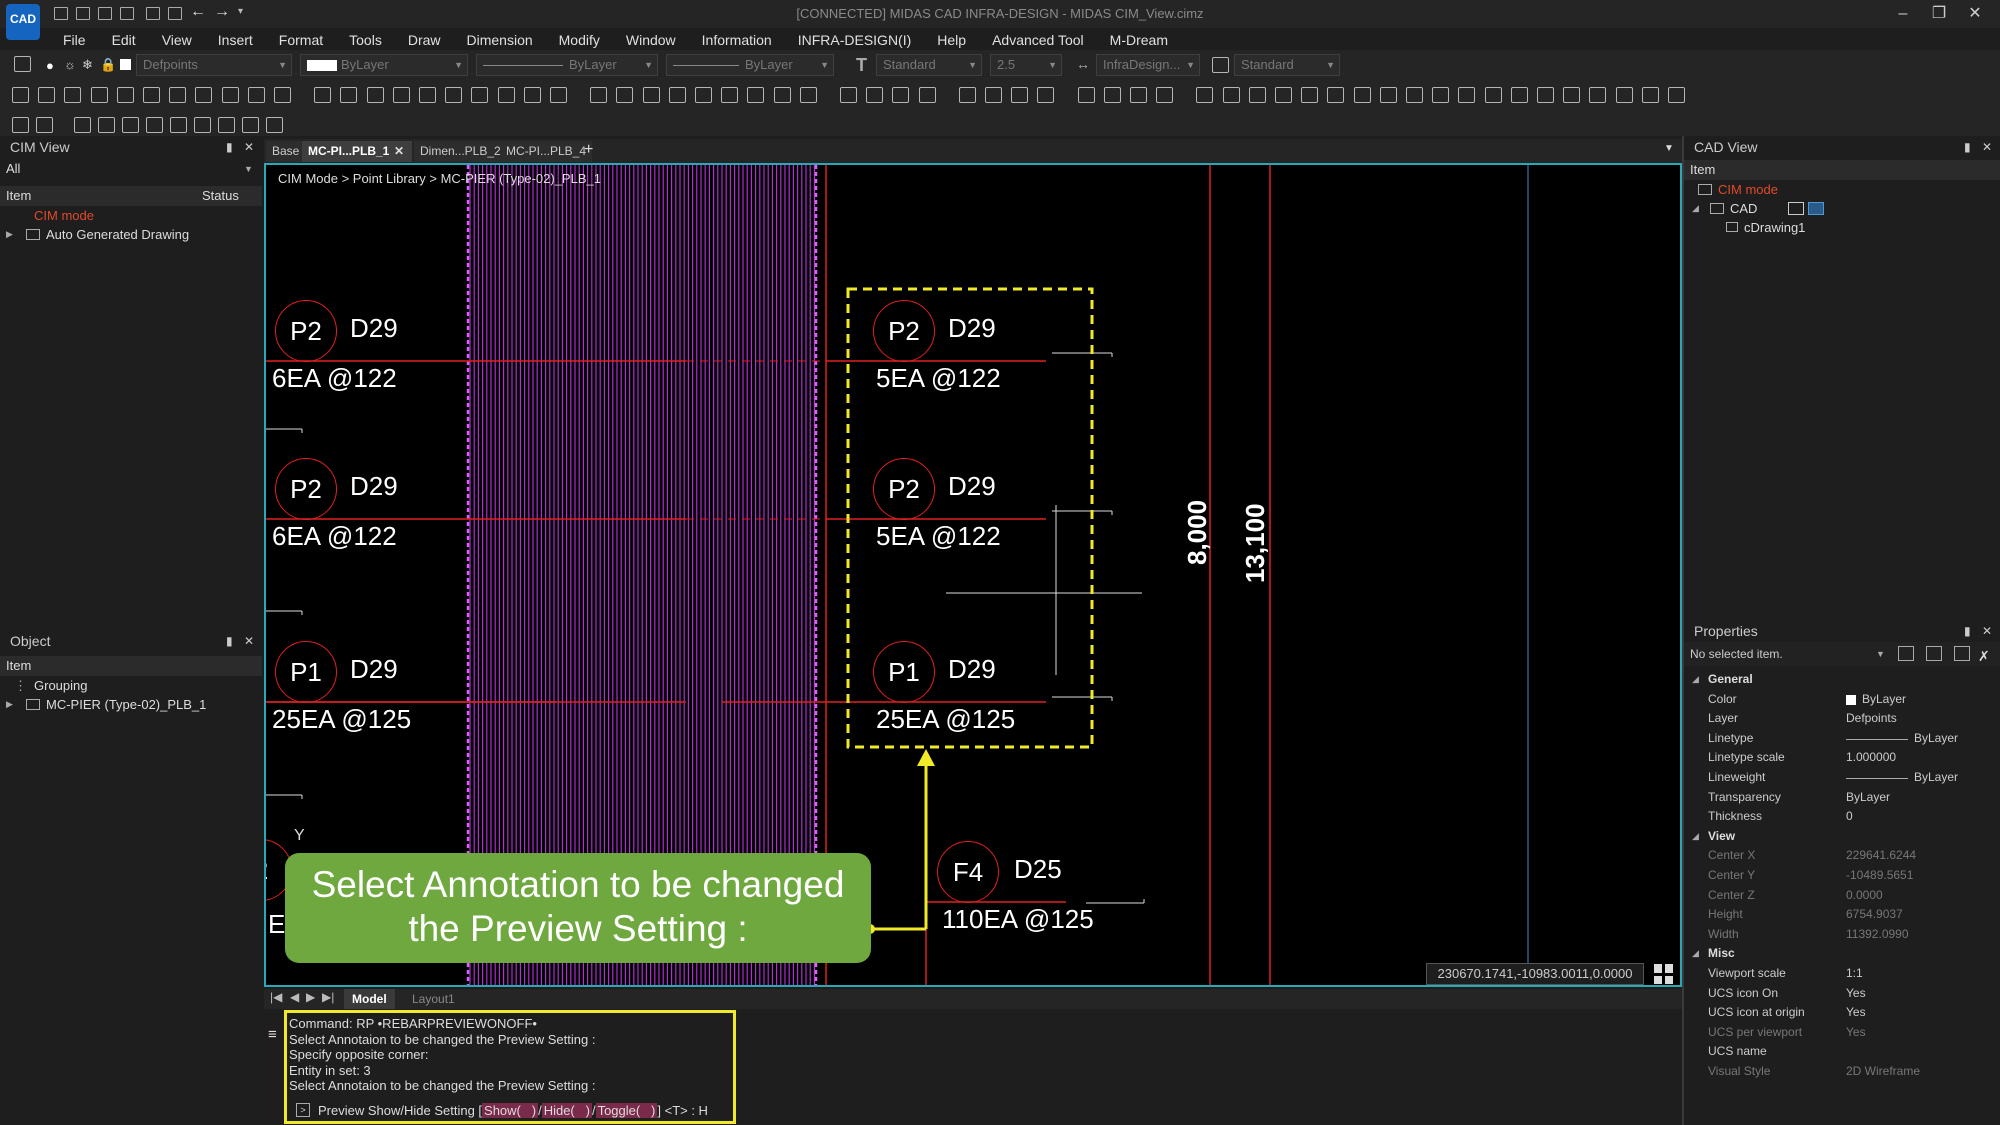 This screenshot has height=1125, width=2000. What do you see at coordinates (272, 1034) in the screenshot?
I see `command-menu-icon: ≡` at bounding box center [272, 1034].